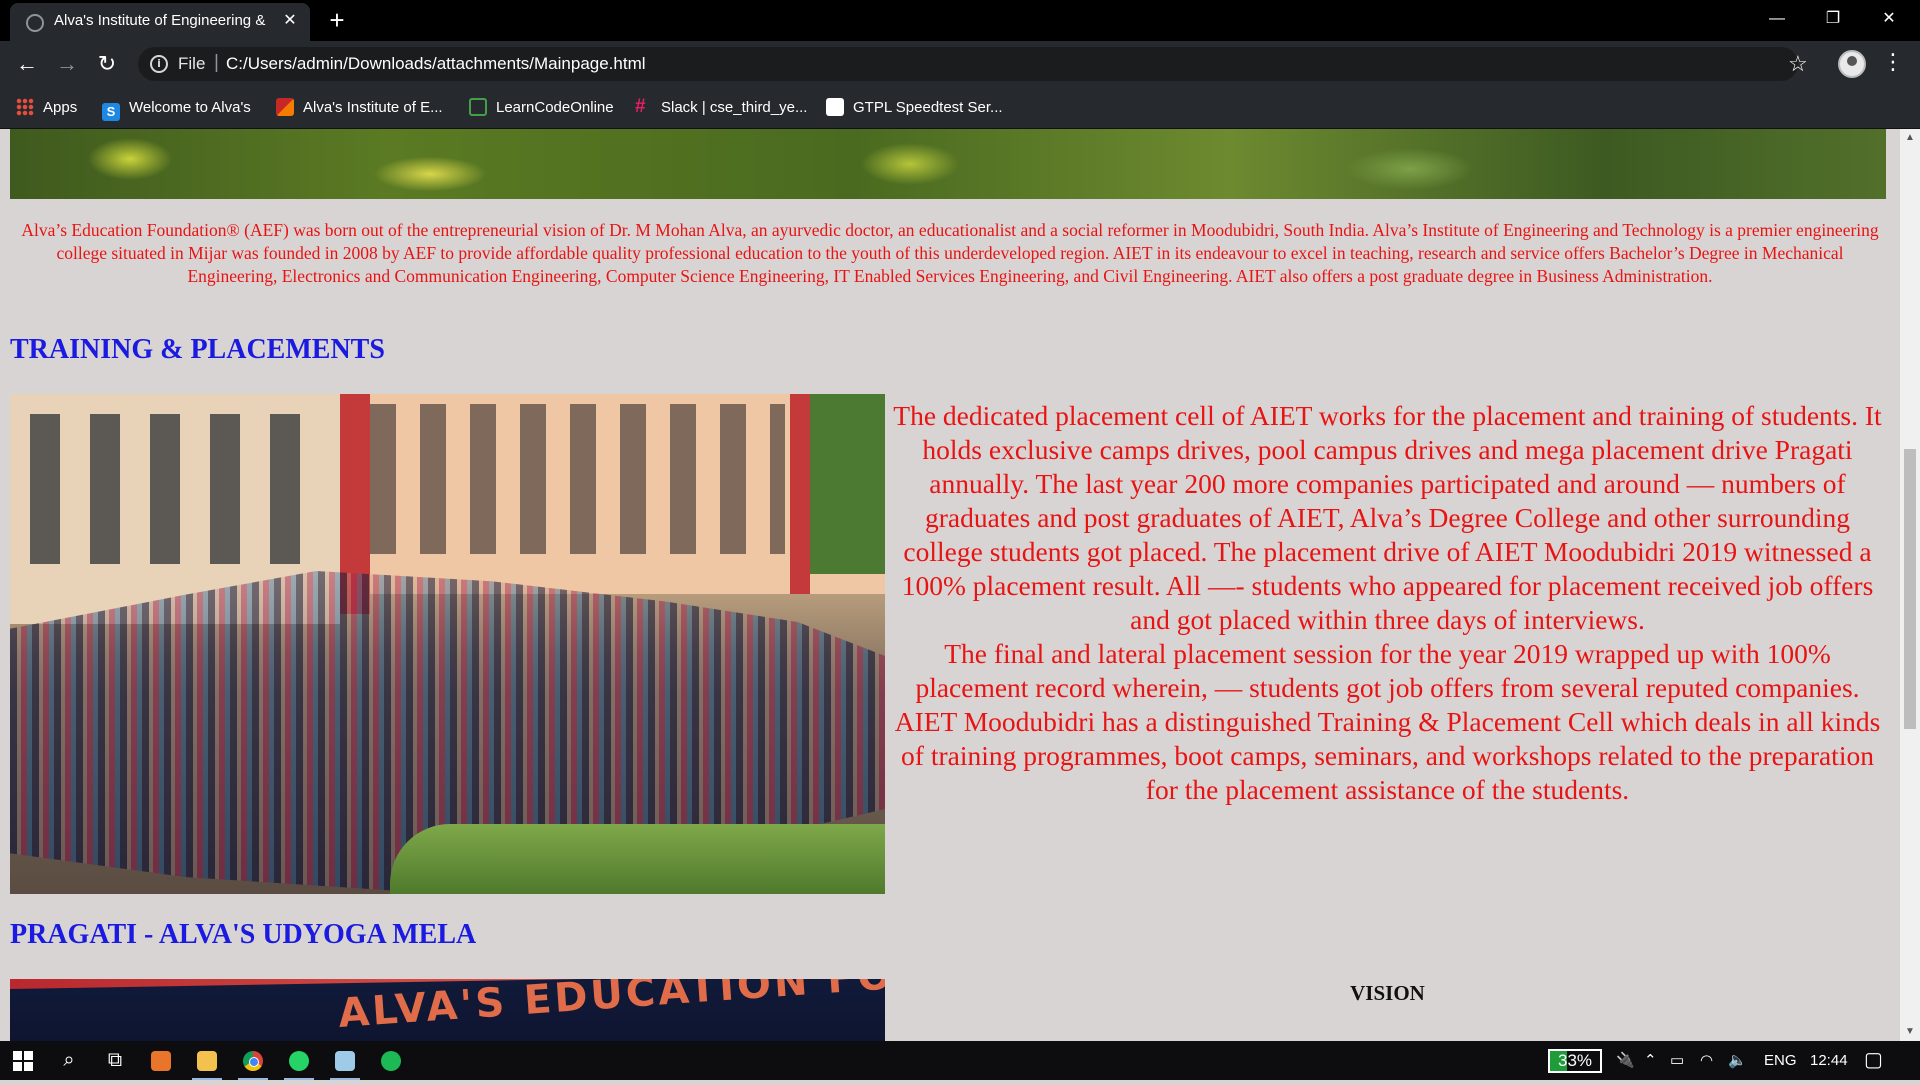  I want to click on tab-favicon-icon, so click(35, 23).